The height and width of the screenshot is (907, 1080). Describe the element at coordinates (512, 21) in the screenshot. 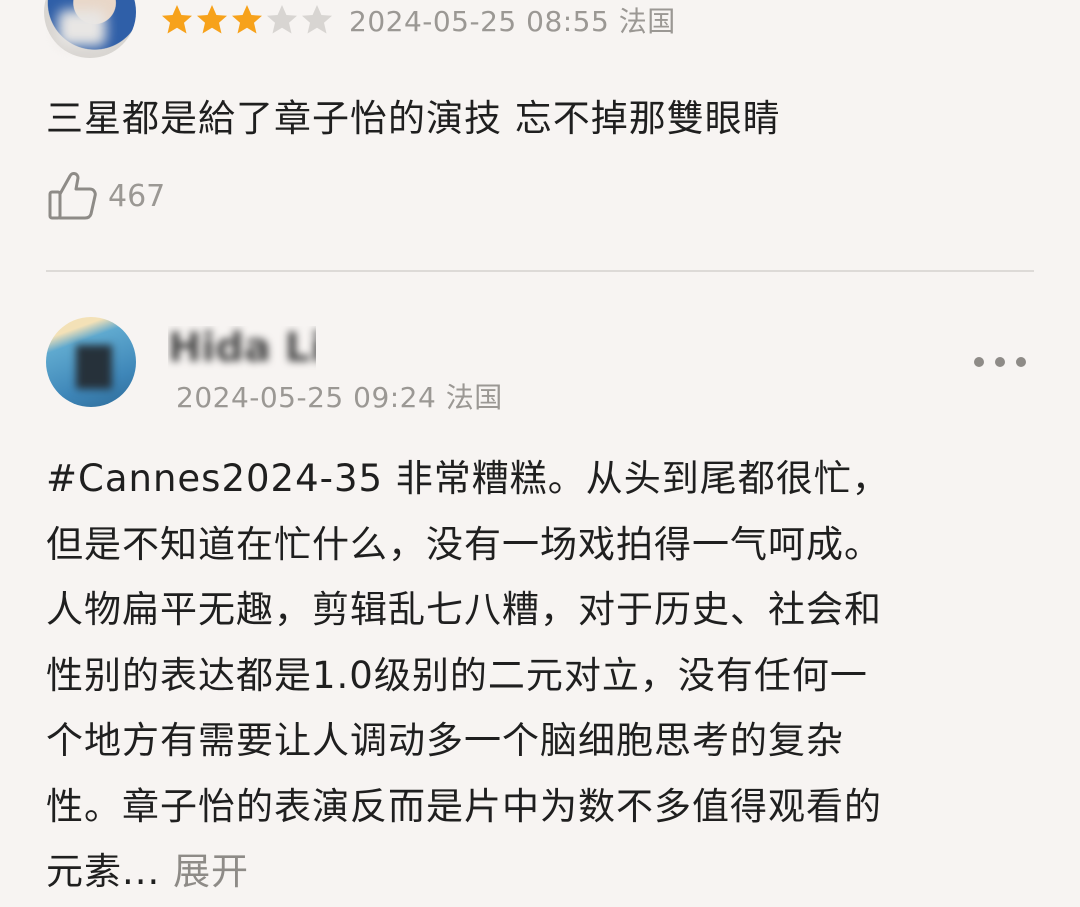

I see `review-date: 2024-05-25 08:55 法国` at that location.